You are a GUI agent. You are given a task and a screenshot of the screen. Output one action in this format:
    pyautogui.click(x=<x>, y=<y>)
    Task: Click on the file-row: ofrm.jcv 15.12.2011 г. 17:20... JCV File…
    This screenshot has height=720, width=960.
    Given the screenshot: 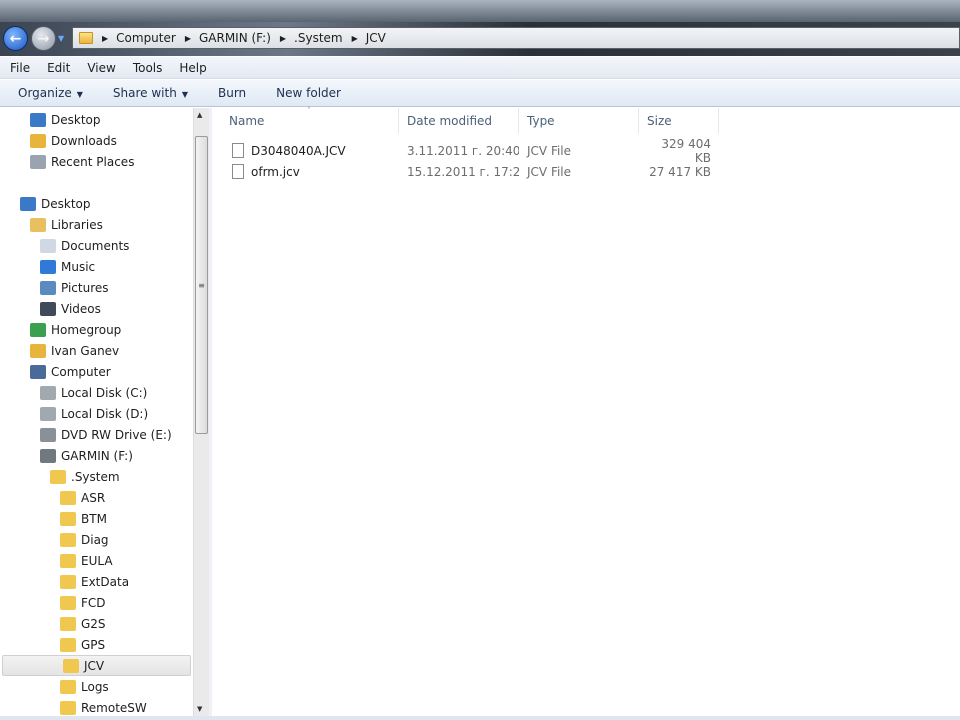 What is the action you would take?
    pyautogui.click(x=465, y=171)
    